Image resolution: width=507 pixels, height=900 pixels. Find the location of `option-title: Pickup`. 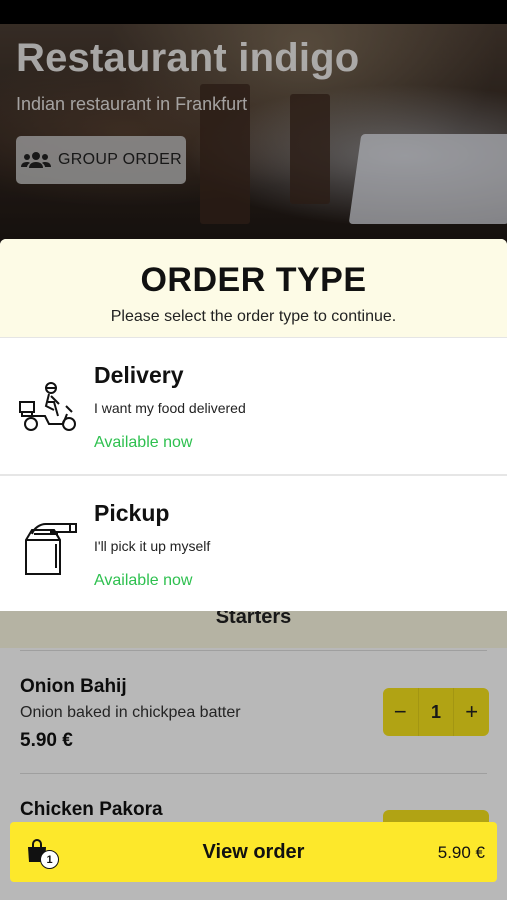

option-title: Pickup is located at coordinates (132, 513).